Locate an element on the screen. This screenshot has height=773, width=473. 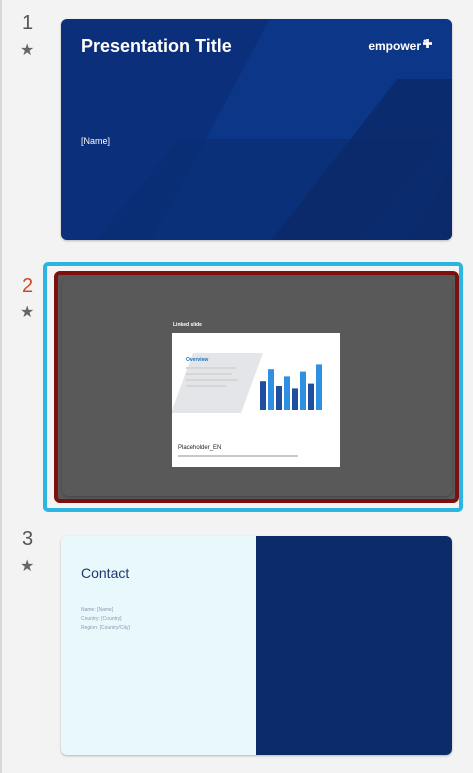
slide-title: Presentation Title is located at coordinates (156, 46).